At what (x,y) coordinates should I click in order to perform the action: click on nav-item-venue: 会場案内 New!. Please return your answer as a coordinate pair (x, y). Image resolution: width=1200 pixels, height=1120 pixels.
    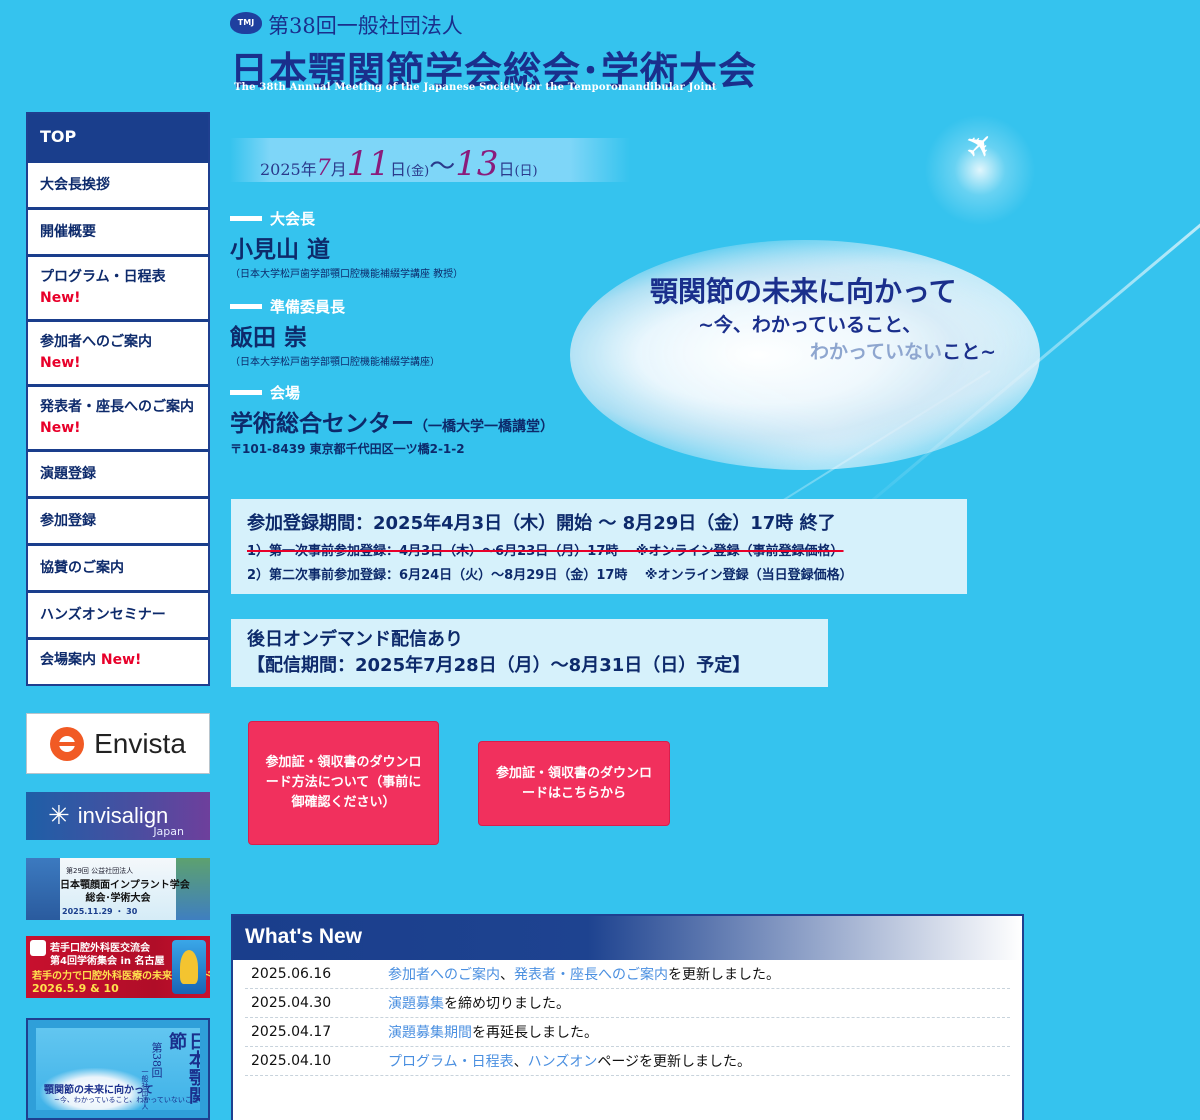
    Looking at the image, I should click on (118, 660).